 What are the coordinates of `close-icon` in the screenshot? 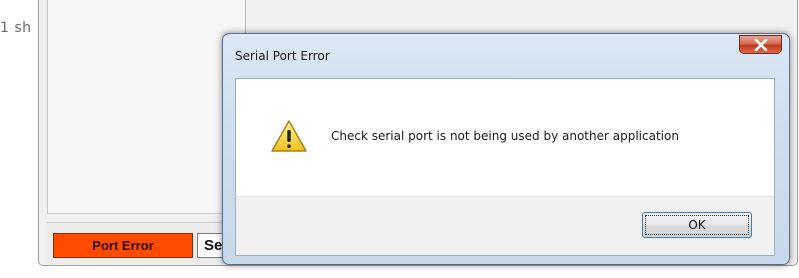 It's located at (760, 44).